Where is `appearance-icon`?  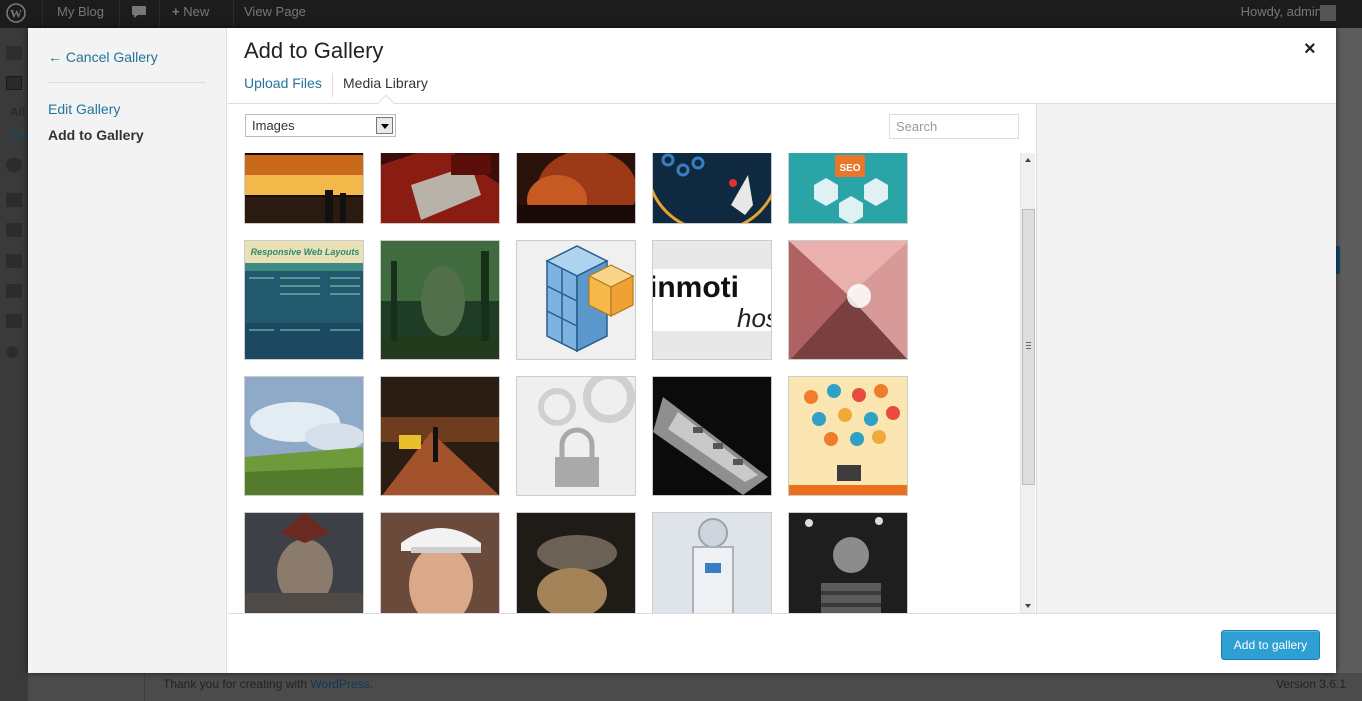
appearance-icon is located at coordinates (14, 200).